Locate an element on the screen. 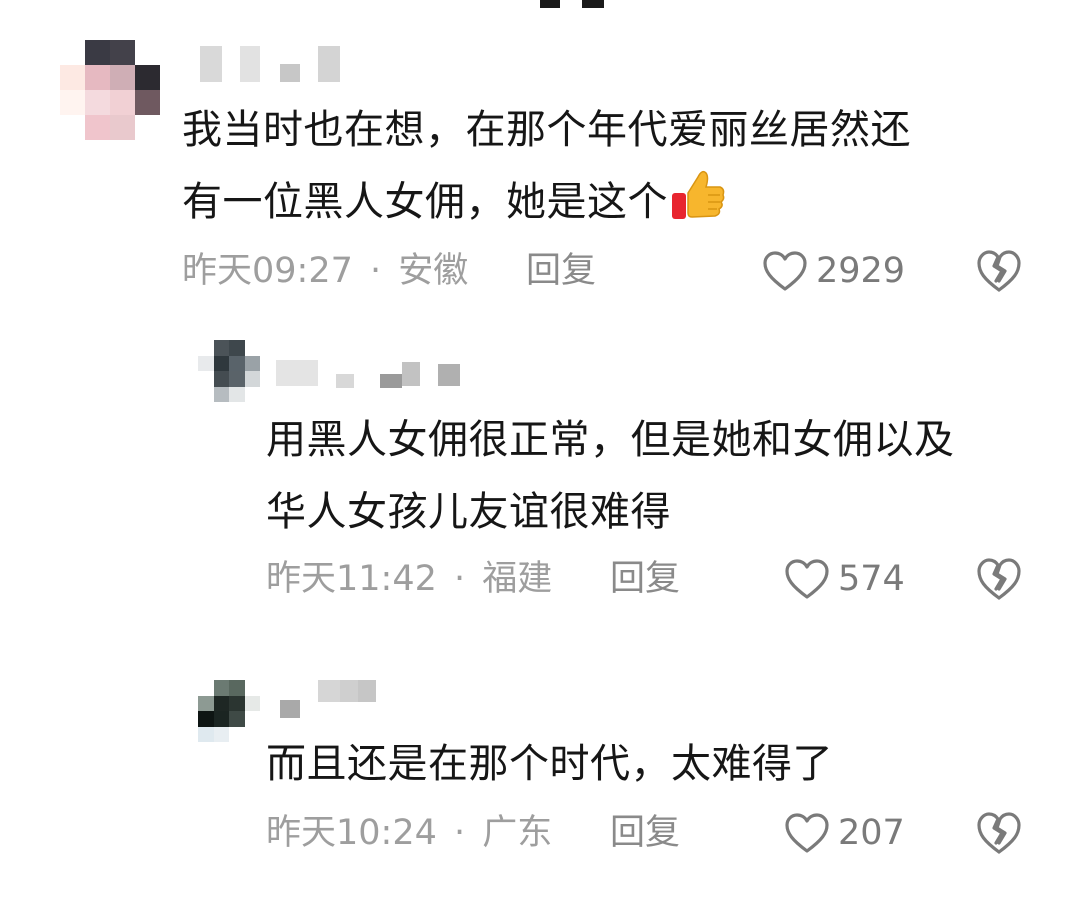 The width and height of the screenshot is (1080, 908). like-button: 574 is located at coordinates (844, 579).